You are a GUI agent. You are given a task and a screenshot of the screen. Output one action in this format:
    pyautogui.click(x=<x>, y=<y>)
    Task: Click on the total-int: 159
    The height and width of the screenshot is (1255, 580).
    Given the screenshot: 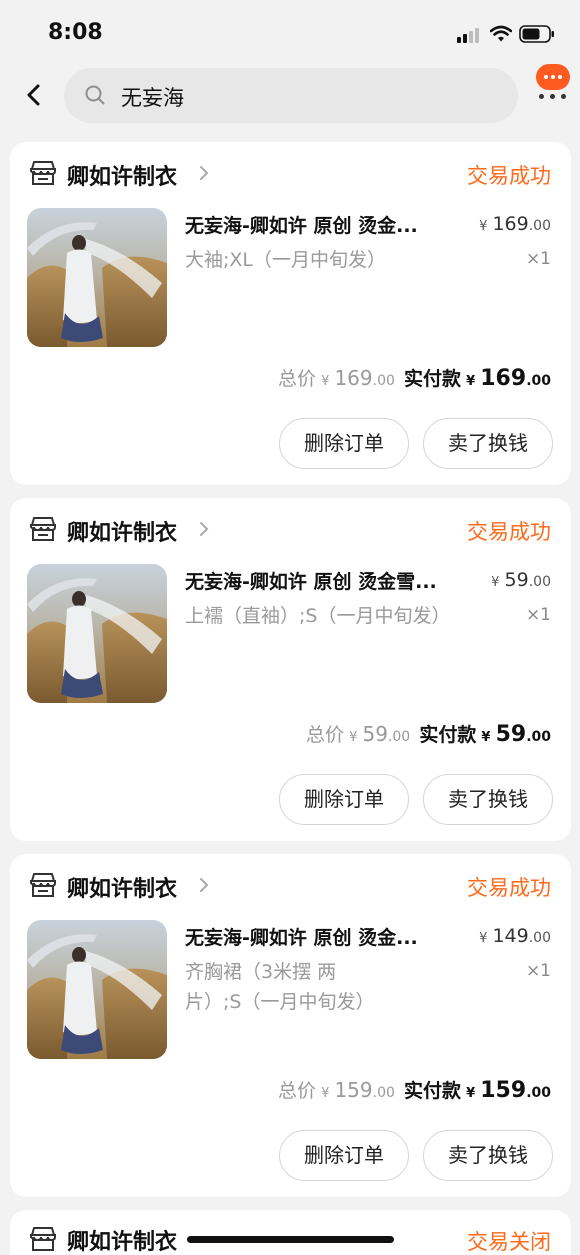 What is the action you would take?
    pyautogui.click(x=353, y=1090)
    